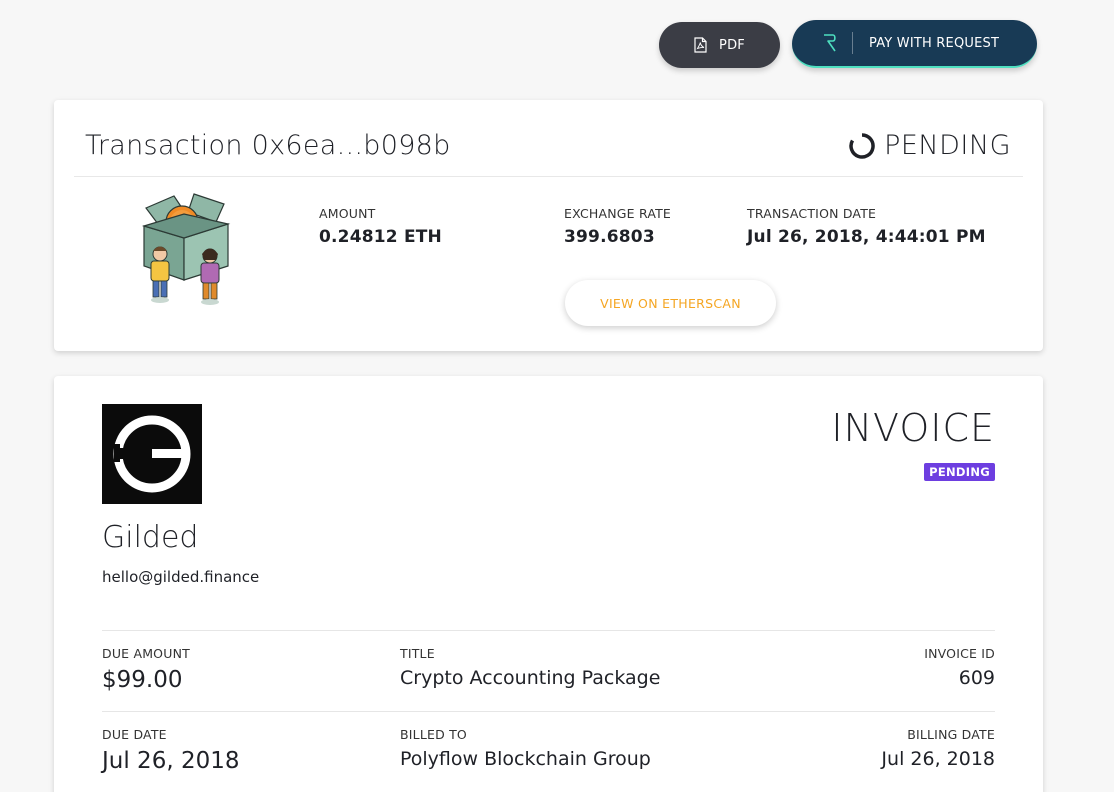  What do you see at coordinates (959, 472) in the screenshot?
I see `invoice-status-badge: PENDING` at bounding box center [959, 472].